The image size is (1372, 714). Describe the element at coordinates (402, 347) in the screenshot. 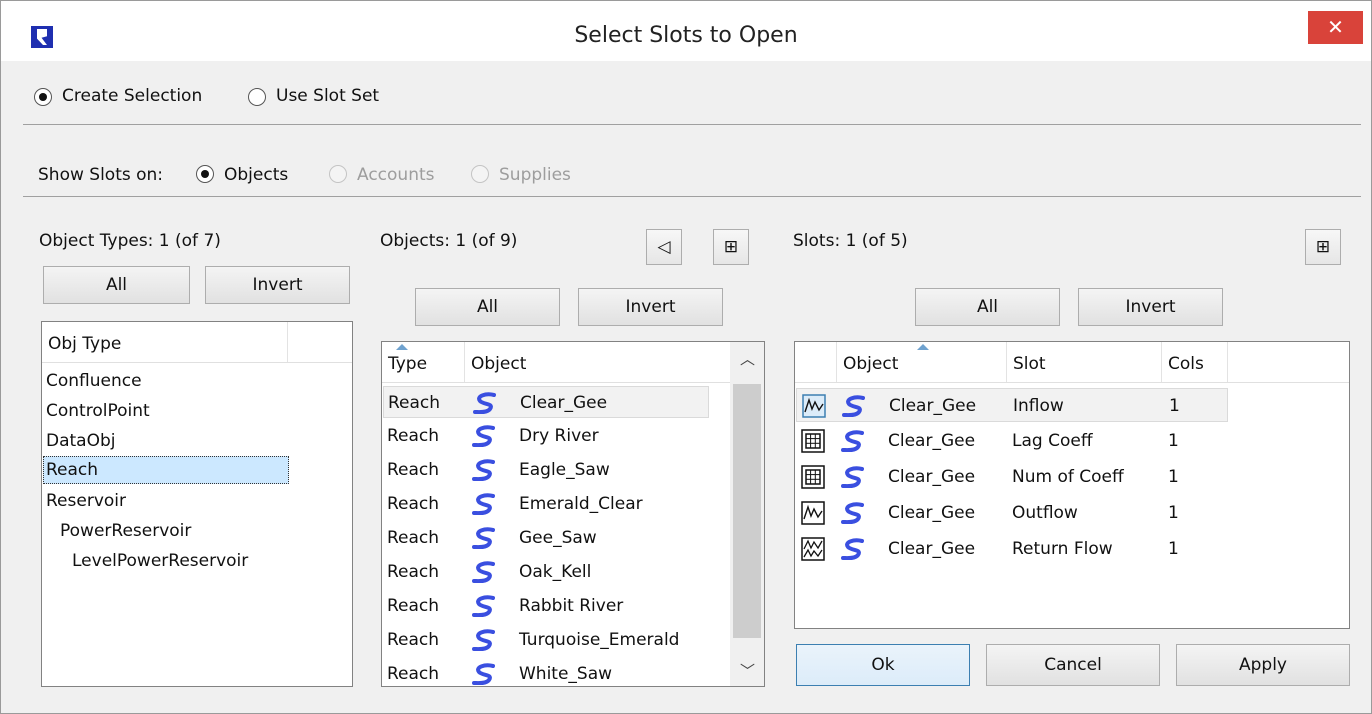

I see `sort-ascending-icon` at that location.